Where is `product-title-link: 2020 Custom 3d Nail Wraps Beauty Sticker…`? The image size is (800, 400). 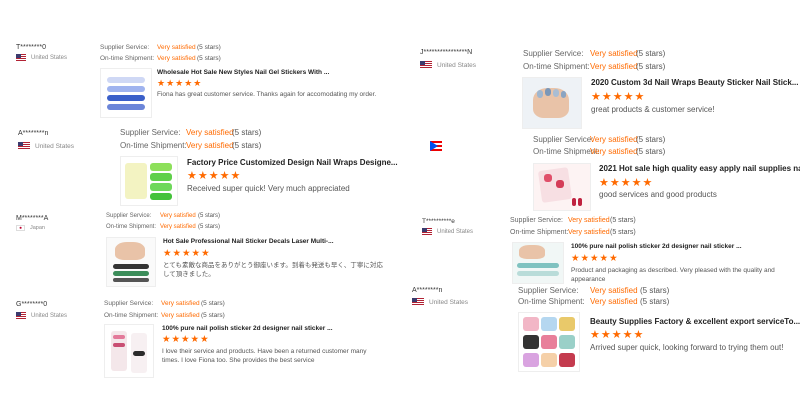 product-title-link: 2020 Custom 3d Nail Wraps Beauty Sticker… is located at coordinates (695, 82).